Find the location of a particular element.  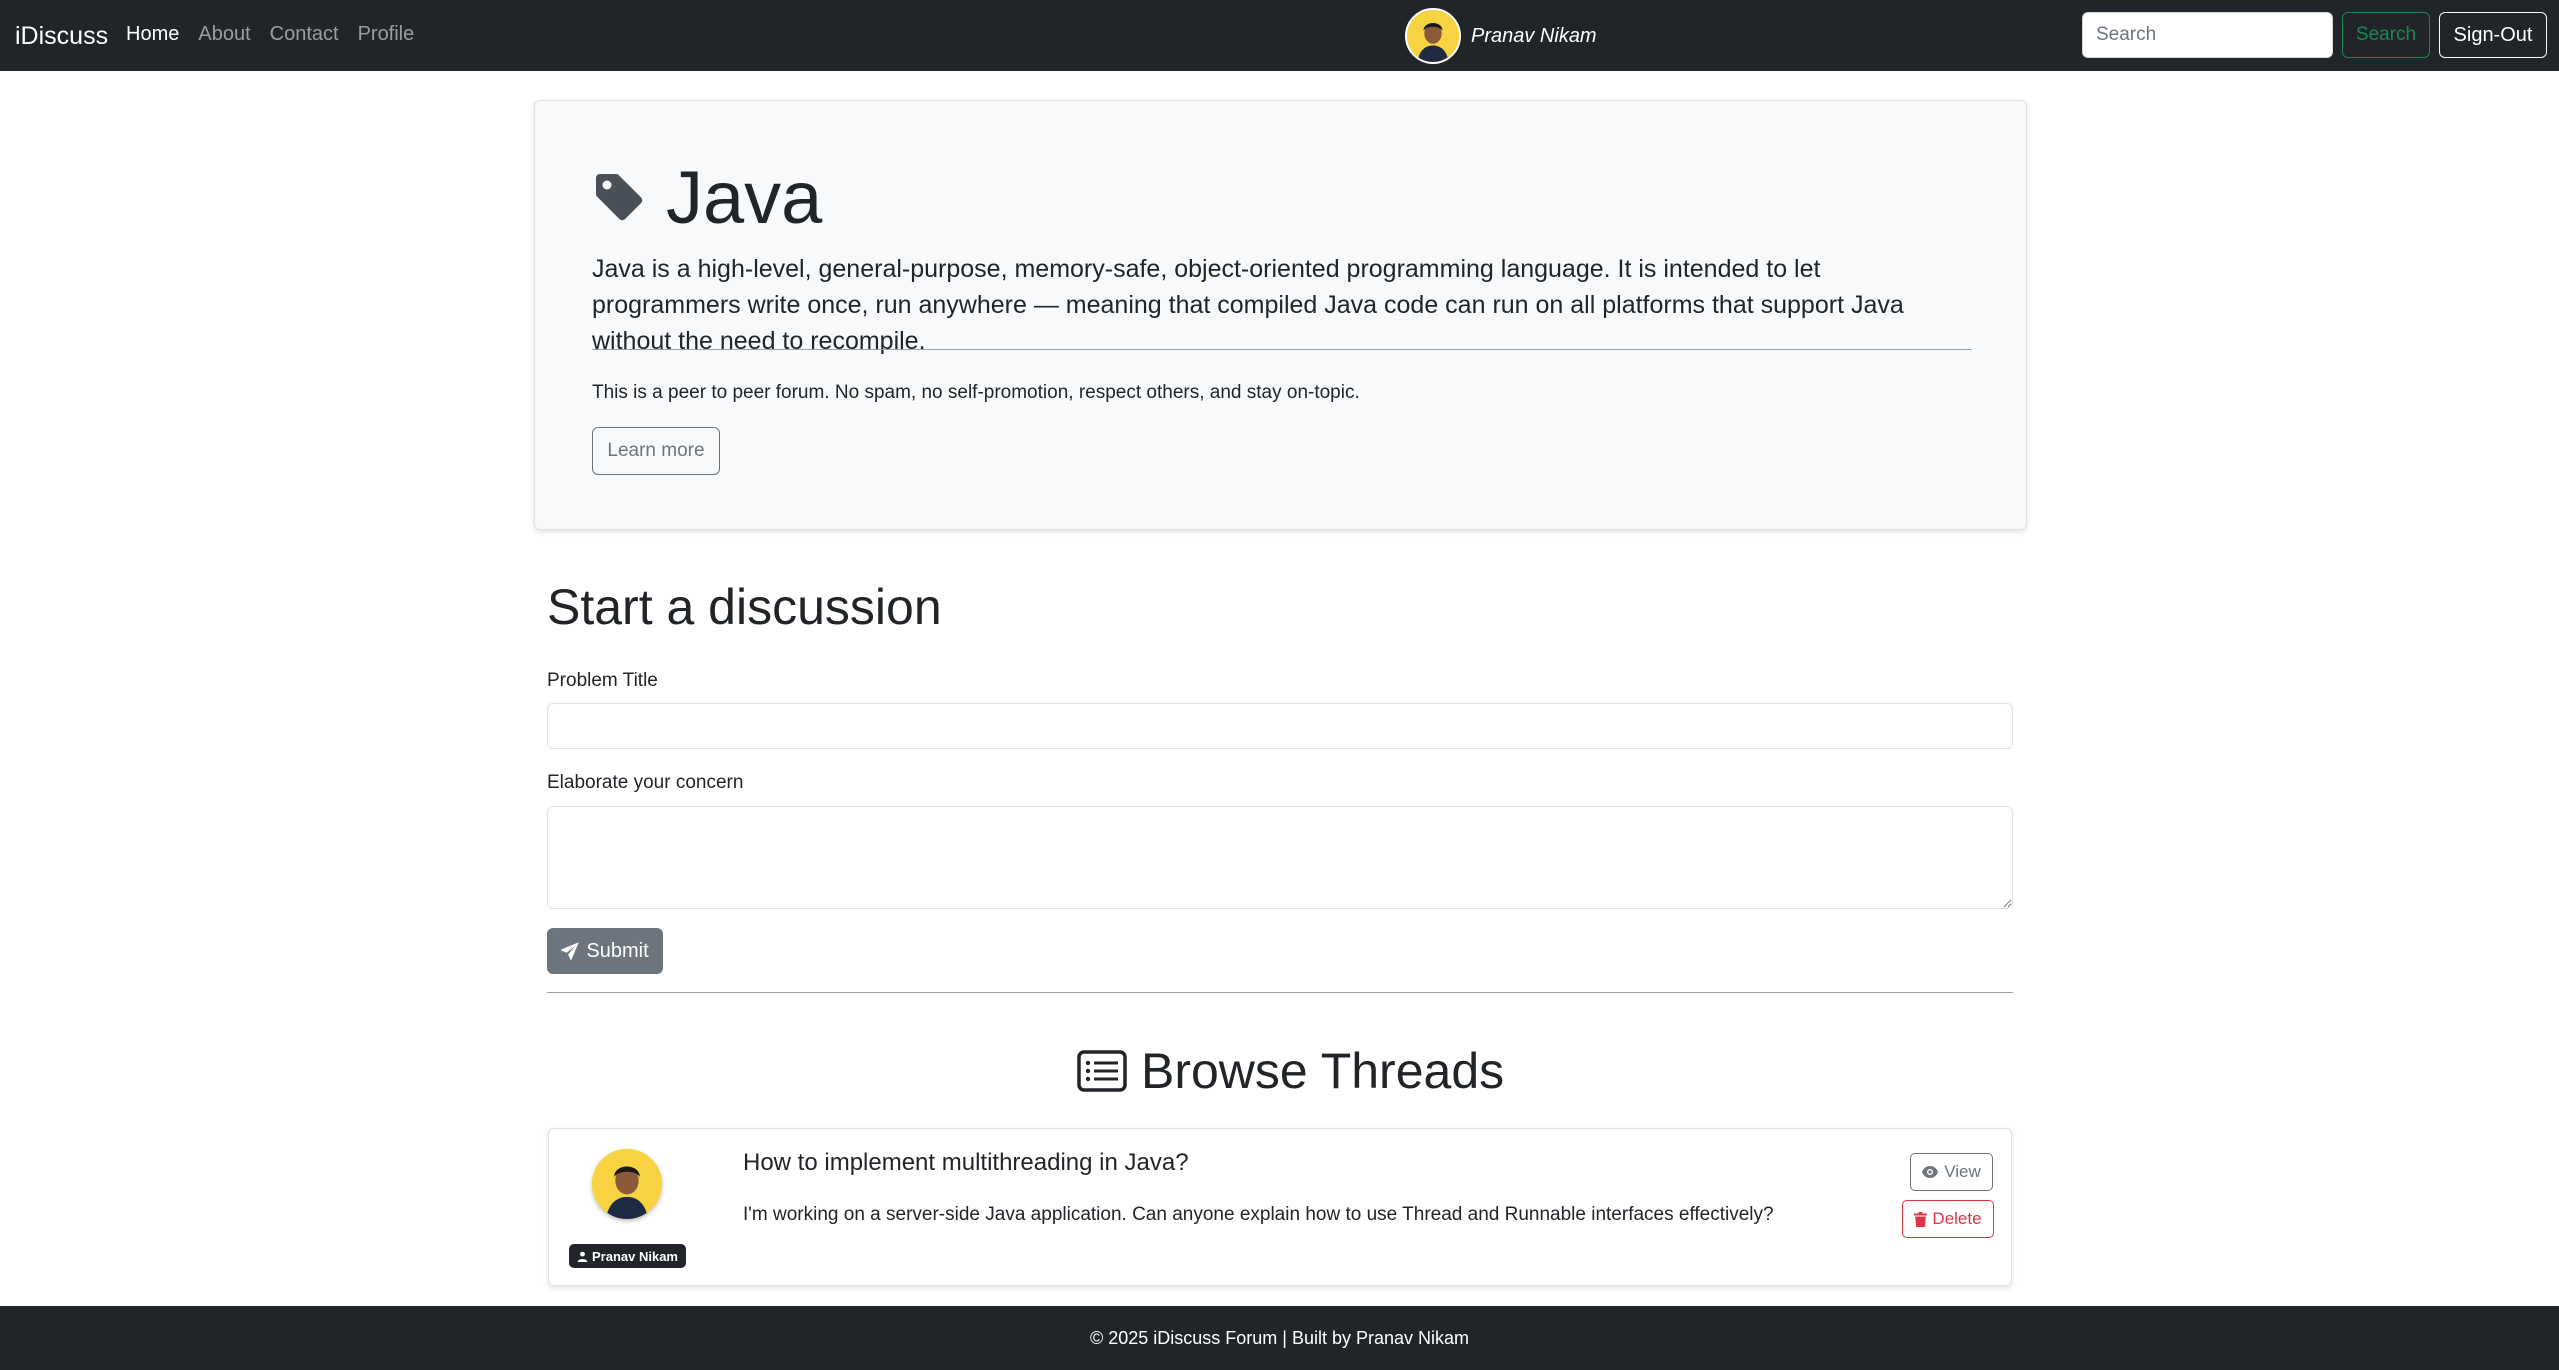

search-input is located at coordinates (2207, 35).